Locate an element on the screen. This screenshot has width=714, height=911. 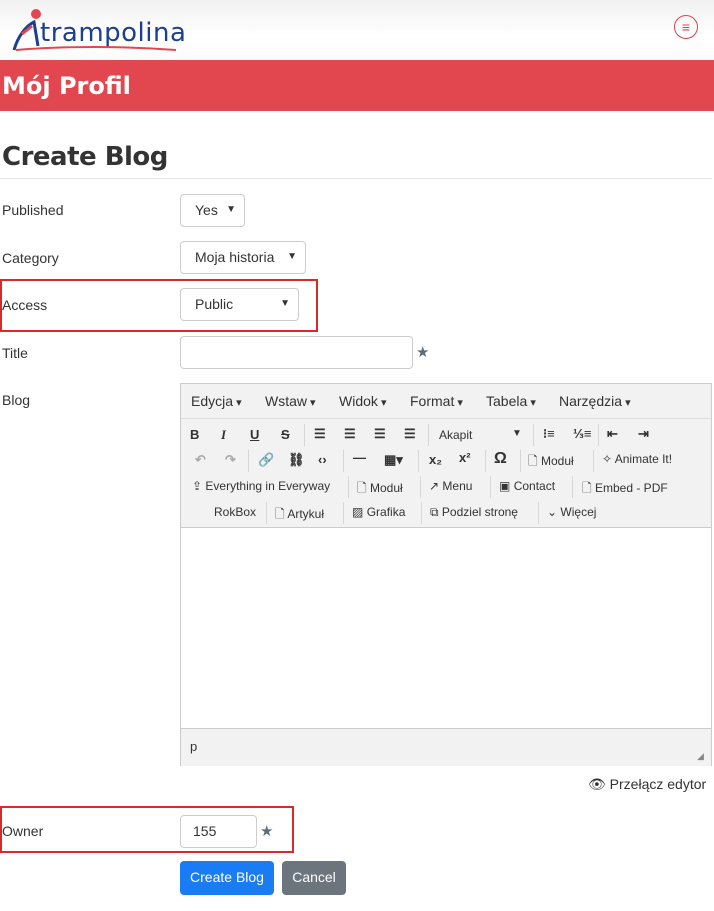
horizontal-rule-icon: — is located at coordinates (359, 457).